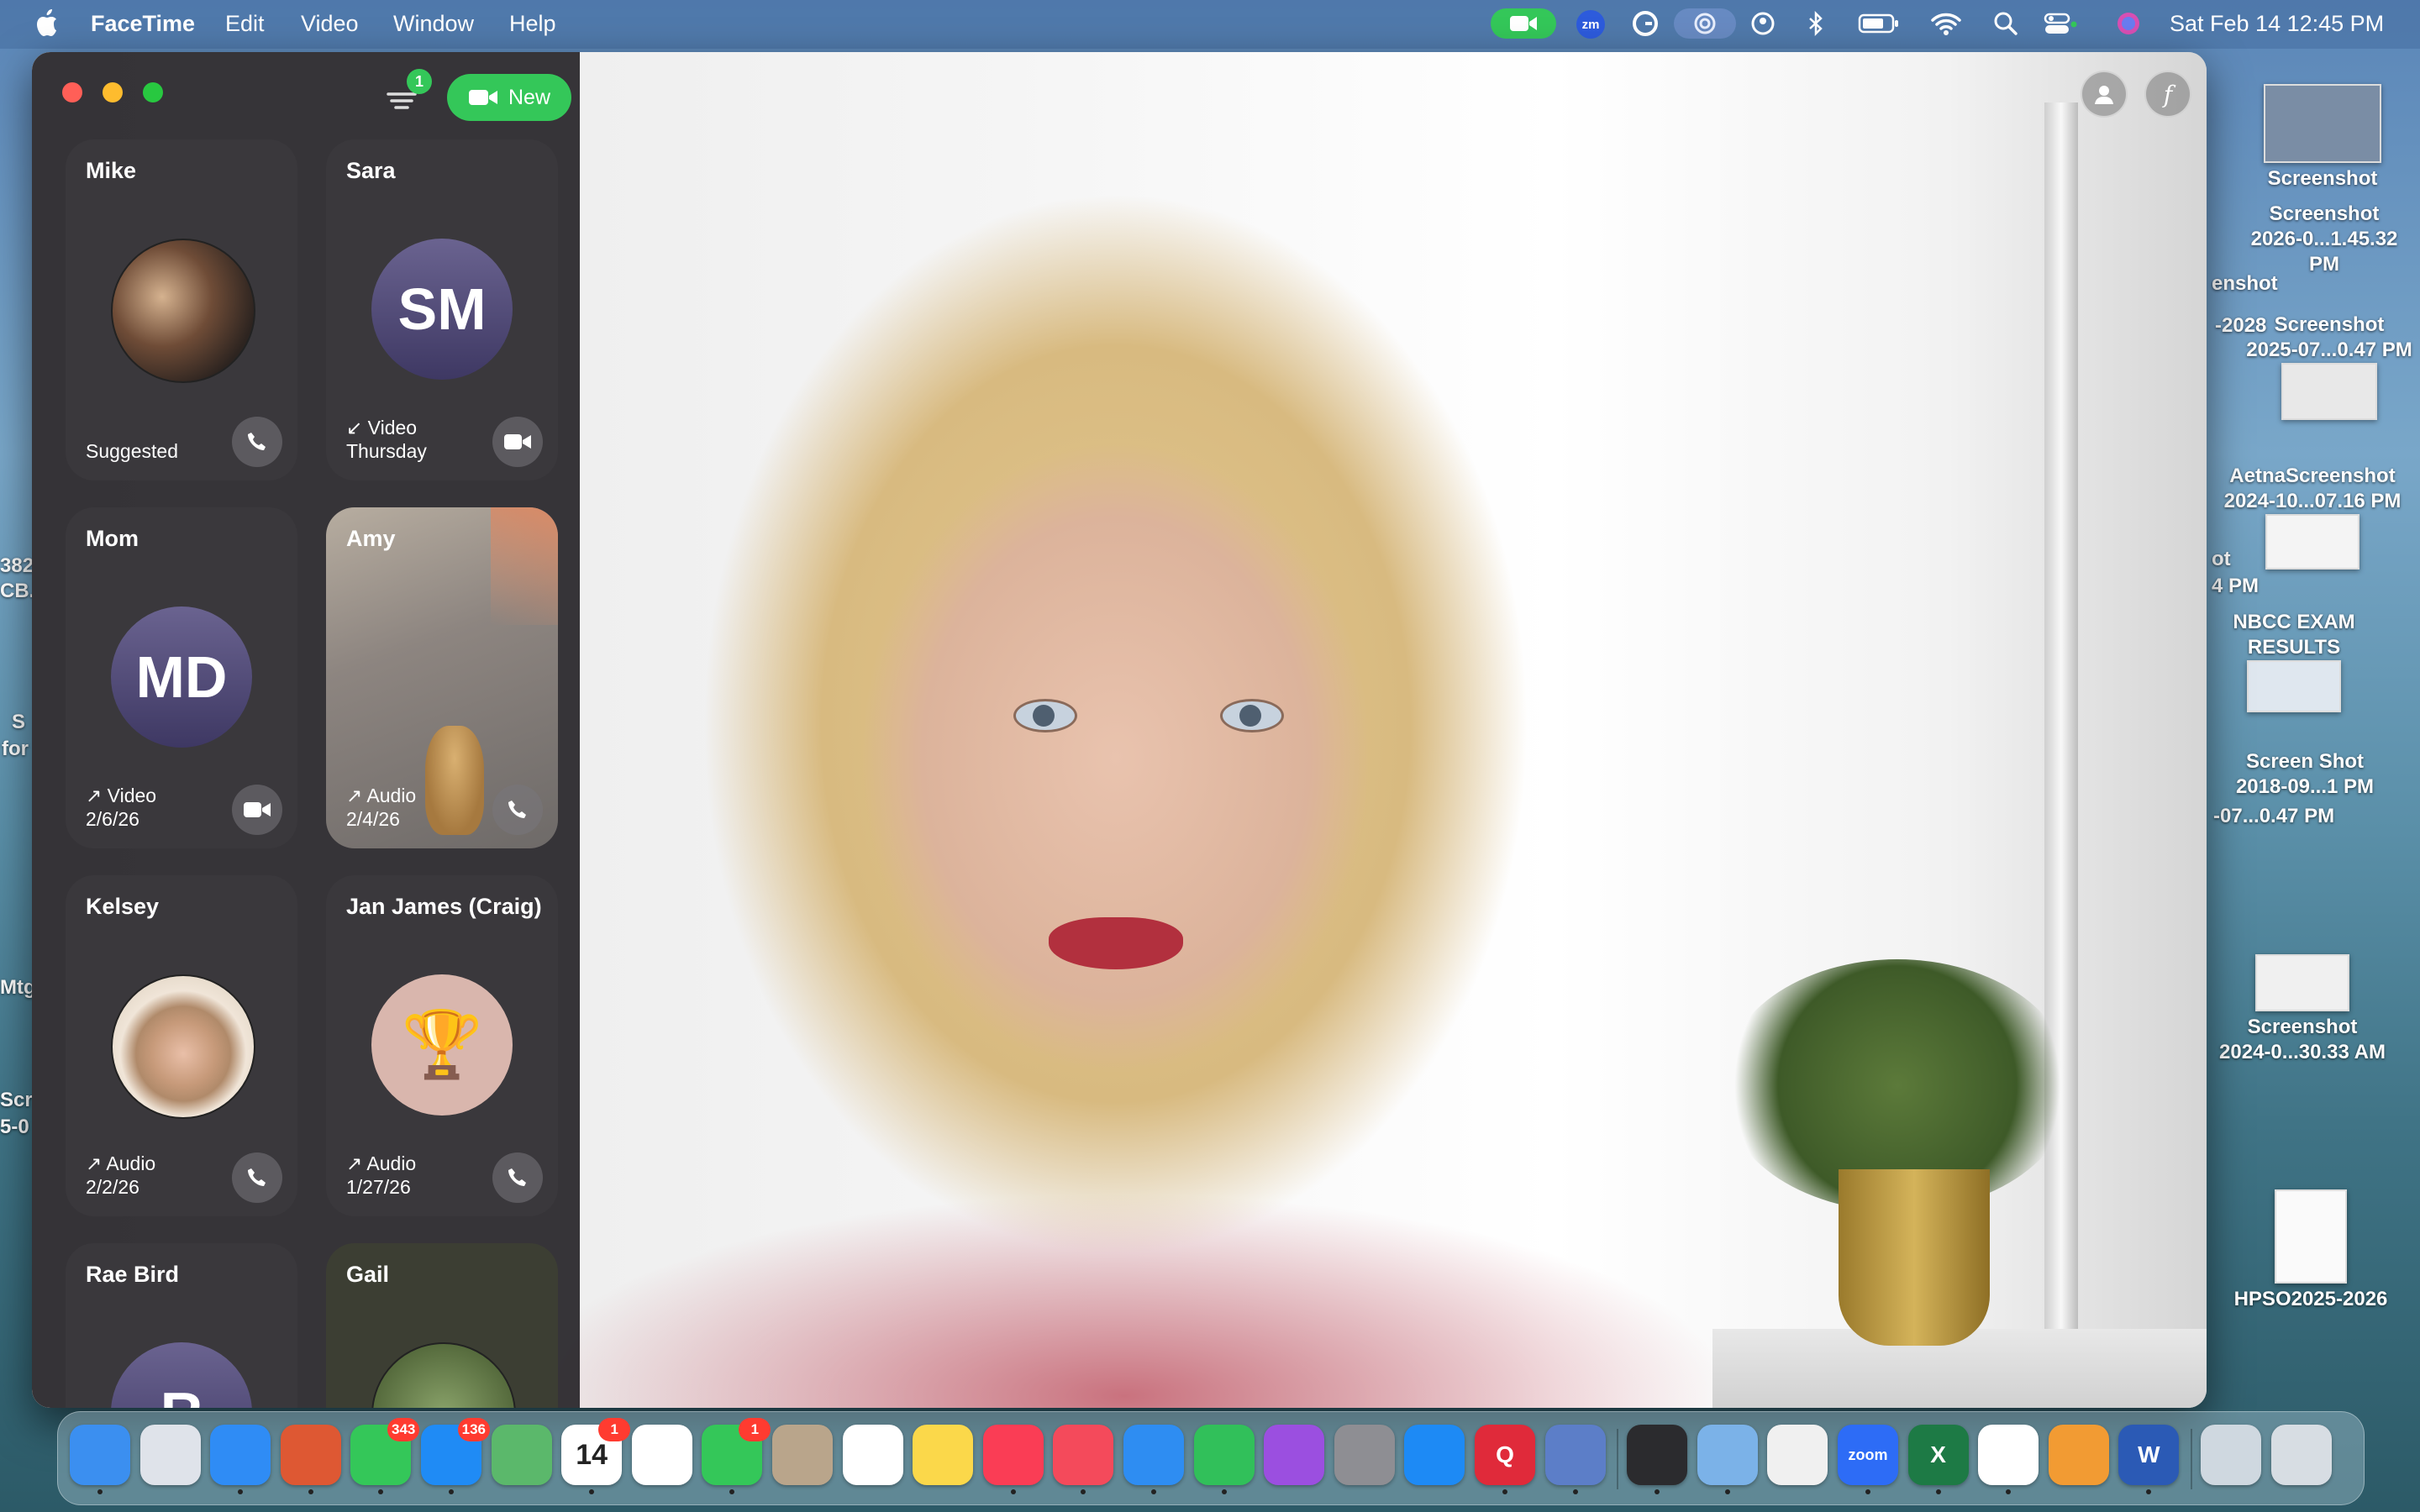 The height and width of the screenshot is (1512, 2420). Describe the element at coordinates (121, 795) in the screenshot. I see `call-type: ↗ Video` at that location.